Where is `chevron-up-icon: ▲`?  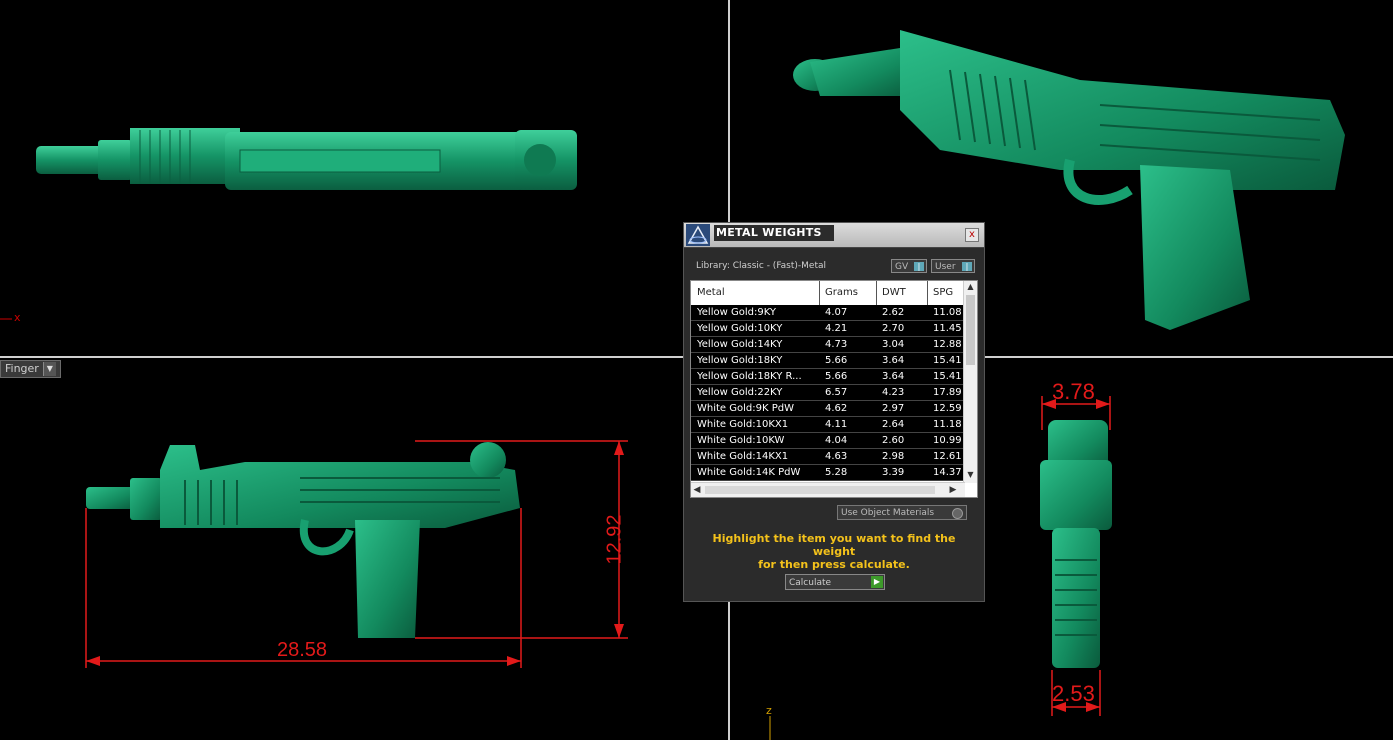
chevron-up-icon: ▲ is located at coordinates (970, 287).